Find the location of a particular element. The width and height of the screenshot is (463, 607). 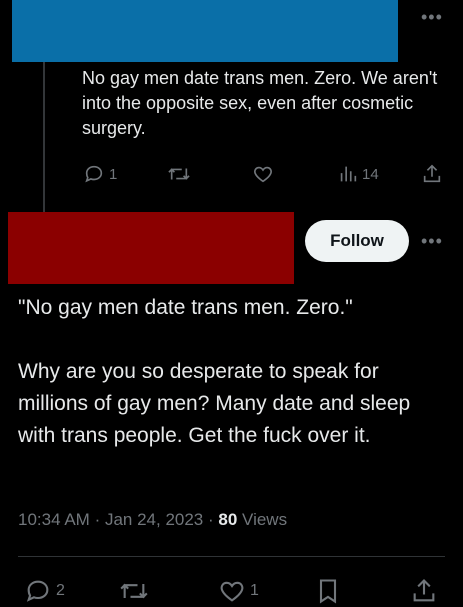

like-count: 1 is located at coordinates (254, 590).